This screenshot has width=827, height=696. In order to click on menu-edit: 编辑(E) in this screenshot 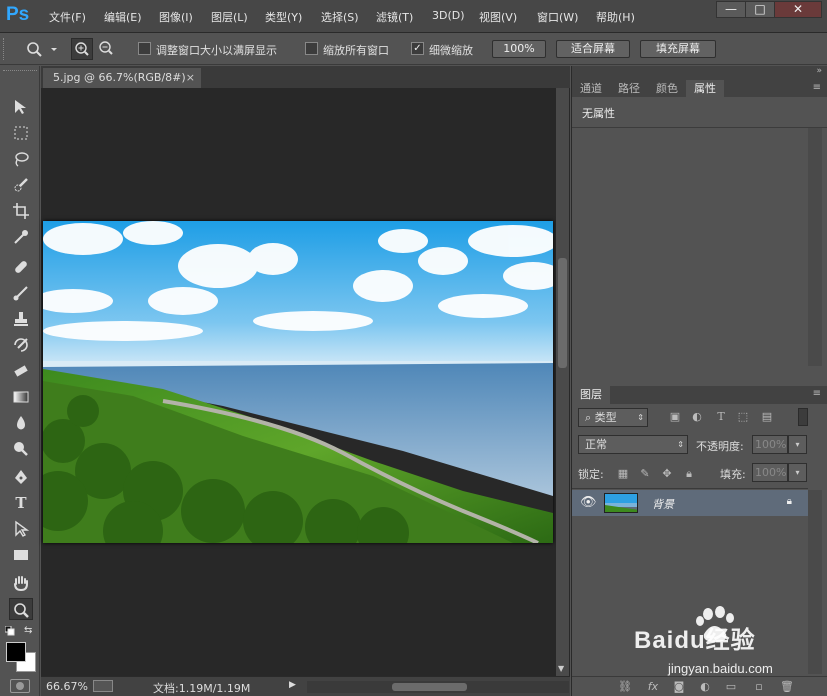, I will do `click(123, 17)`.